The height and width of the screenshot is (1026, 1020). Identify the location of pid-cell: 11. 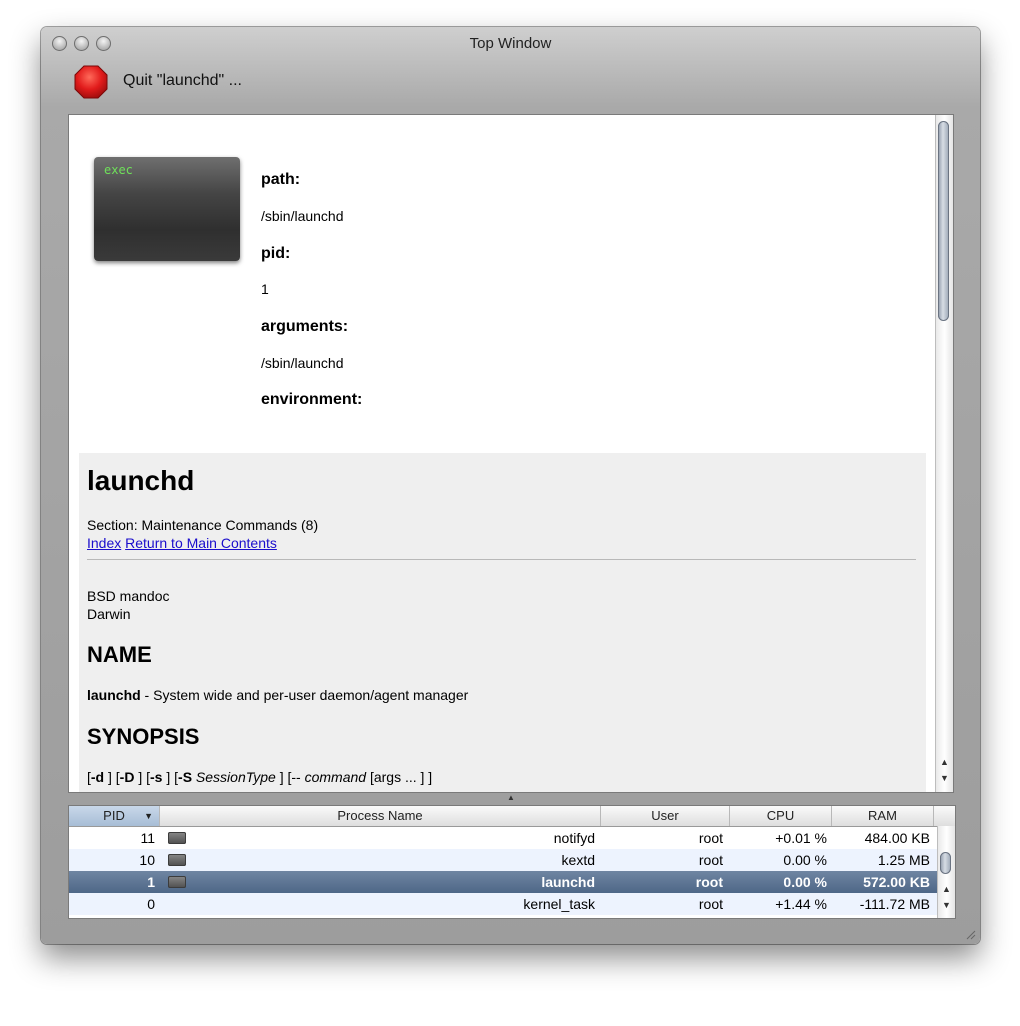
(147, 838).